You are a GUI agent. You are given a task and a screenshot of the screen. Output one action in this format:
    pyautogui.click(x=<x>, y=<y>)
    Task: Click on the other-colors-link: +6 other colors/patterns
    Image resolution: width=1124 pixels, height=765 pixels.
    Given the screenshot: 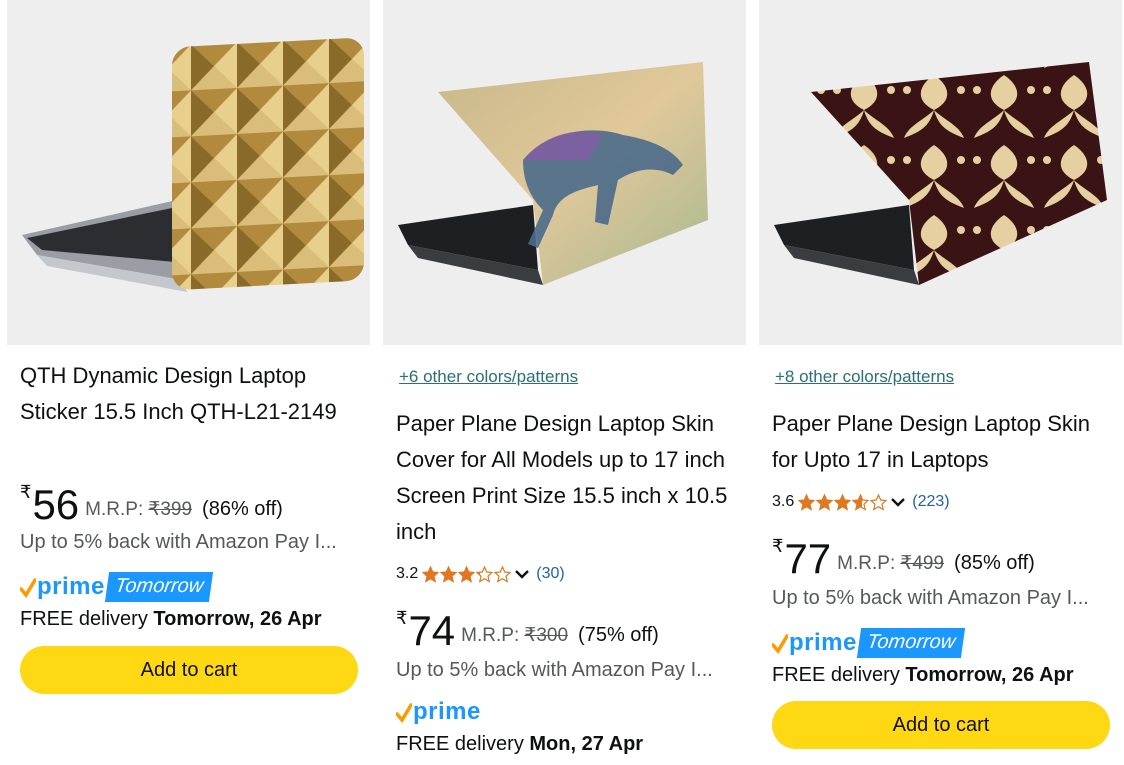 What is the action you would take?
    pyautogui.click(x=488, y=377)
    